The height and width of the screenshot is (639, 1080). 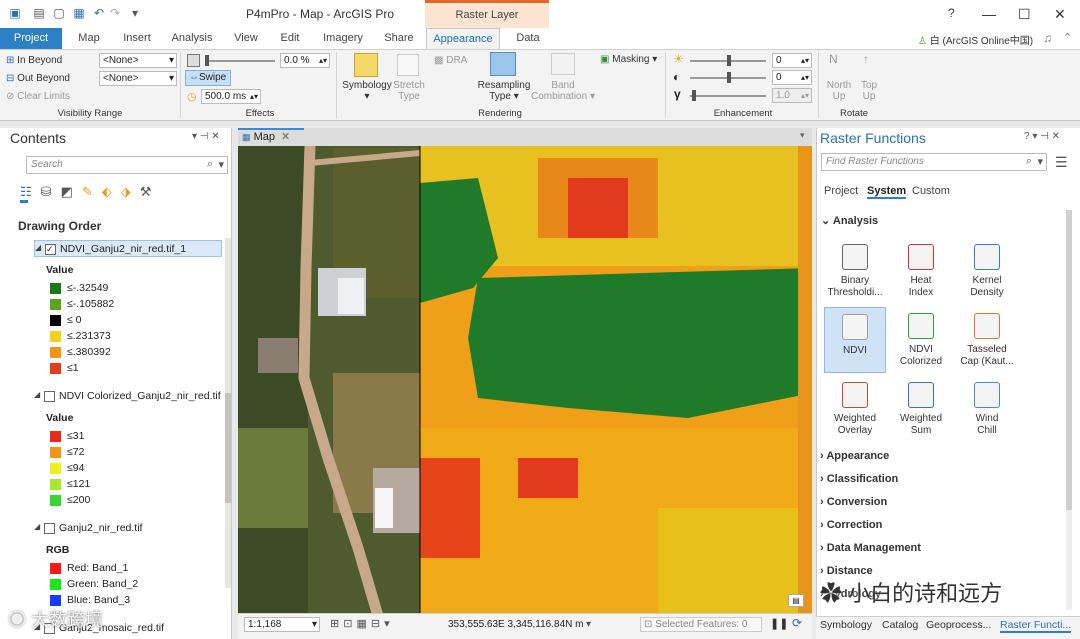 What do you see at coordinates (128, 248) in the screenshot?
I see `layer-row: ◢ ✓ NDVI_Ganju2_nir_red.tif_1` at bounding box center [128, 248].